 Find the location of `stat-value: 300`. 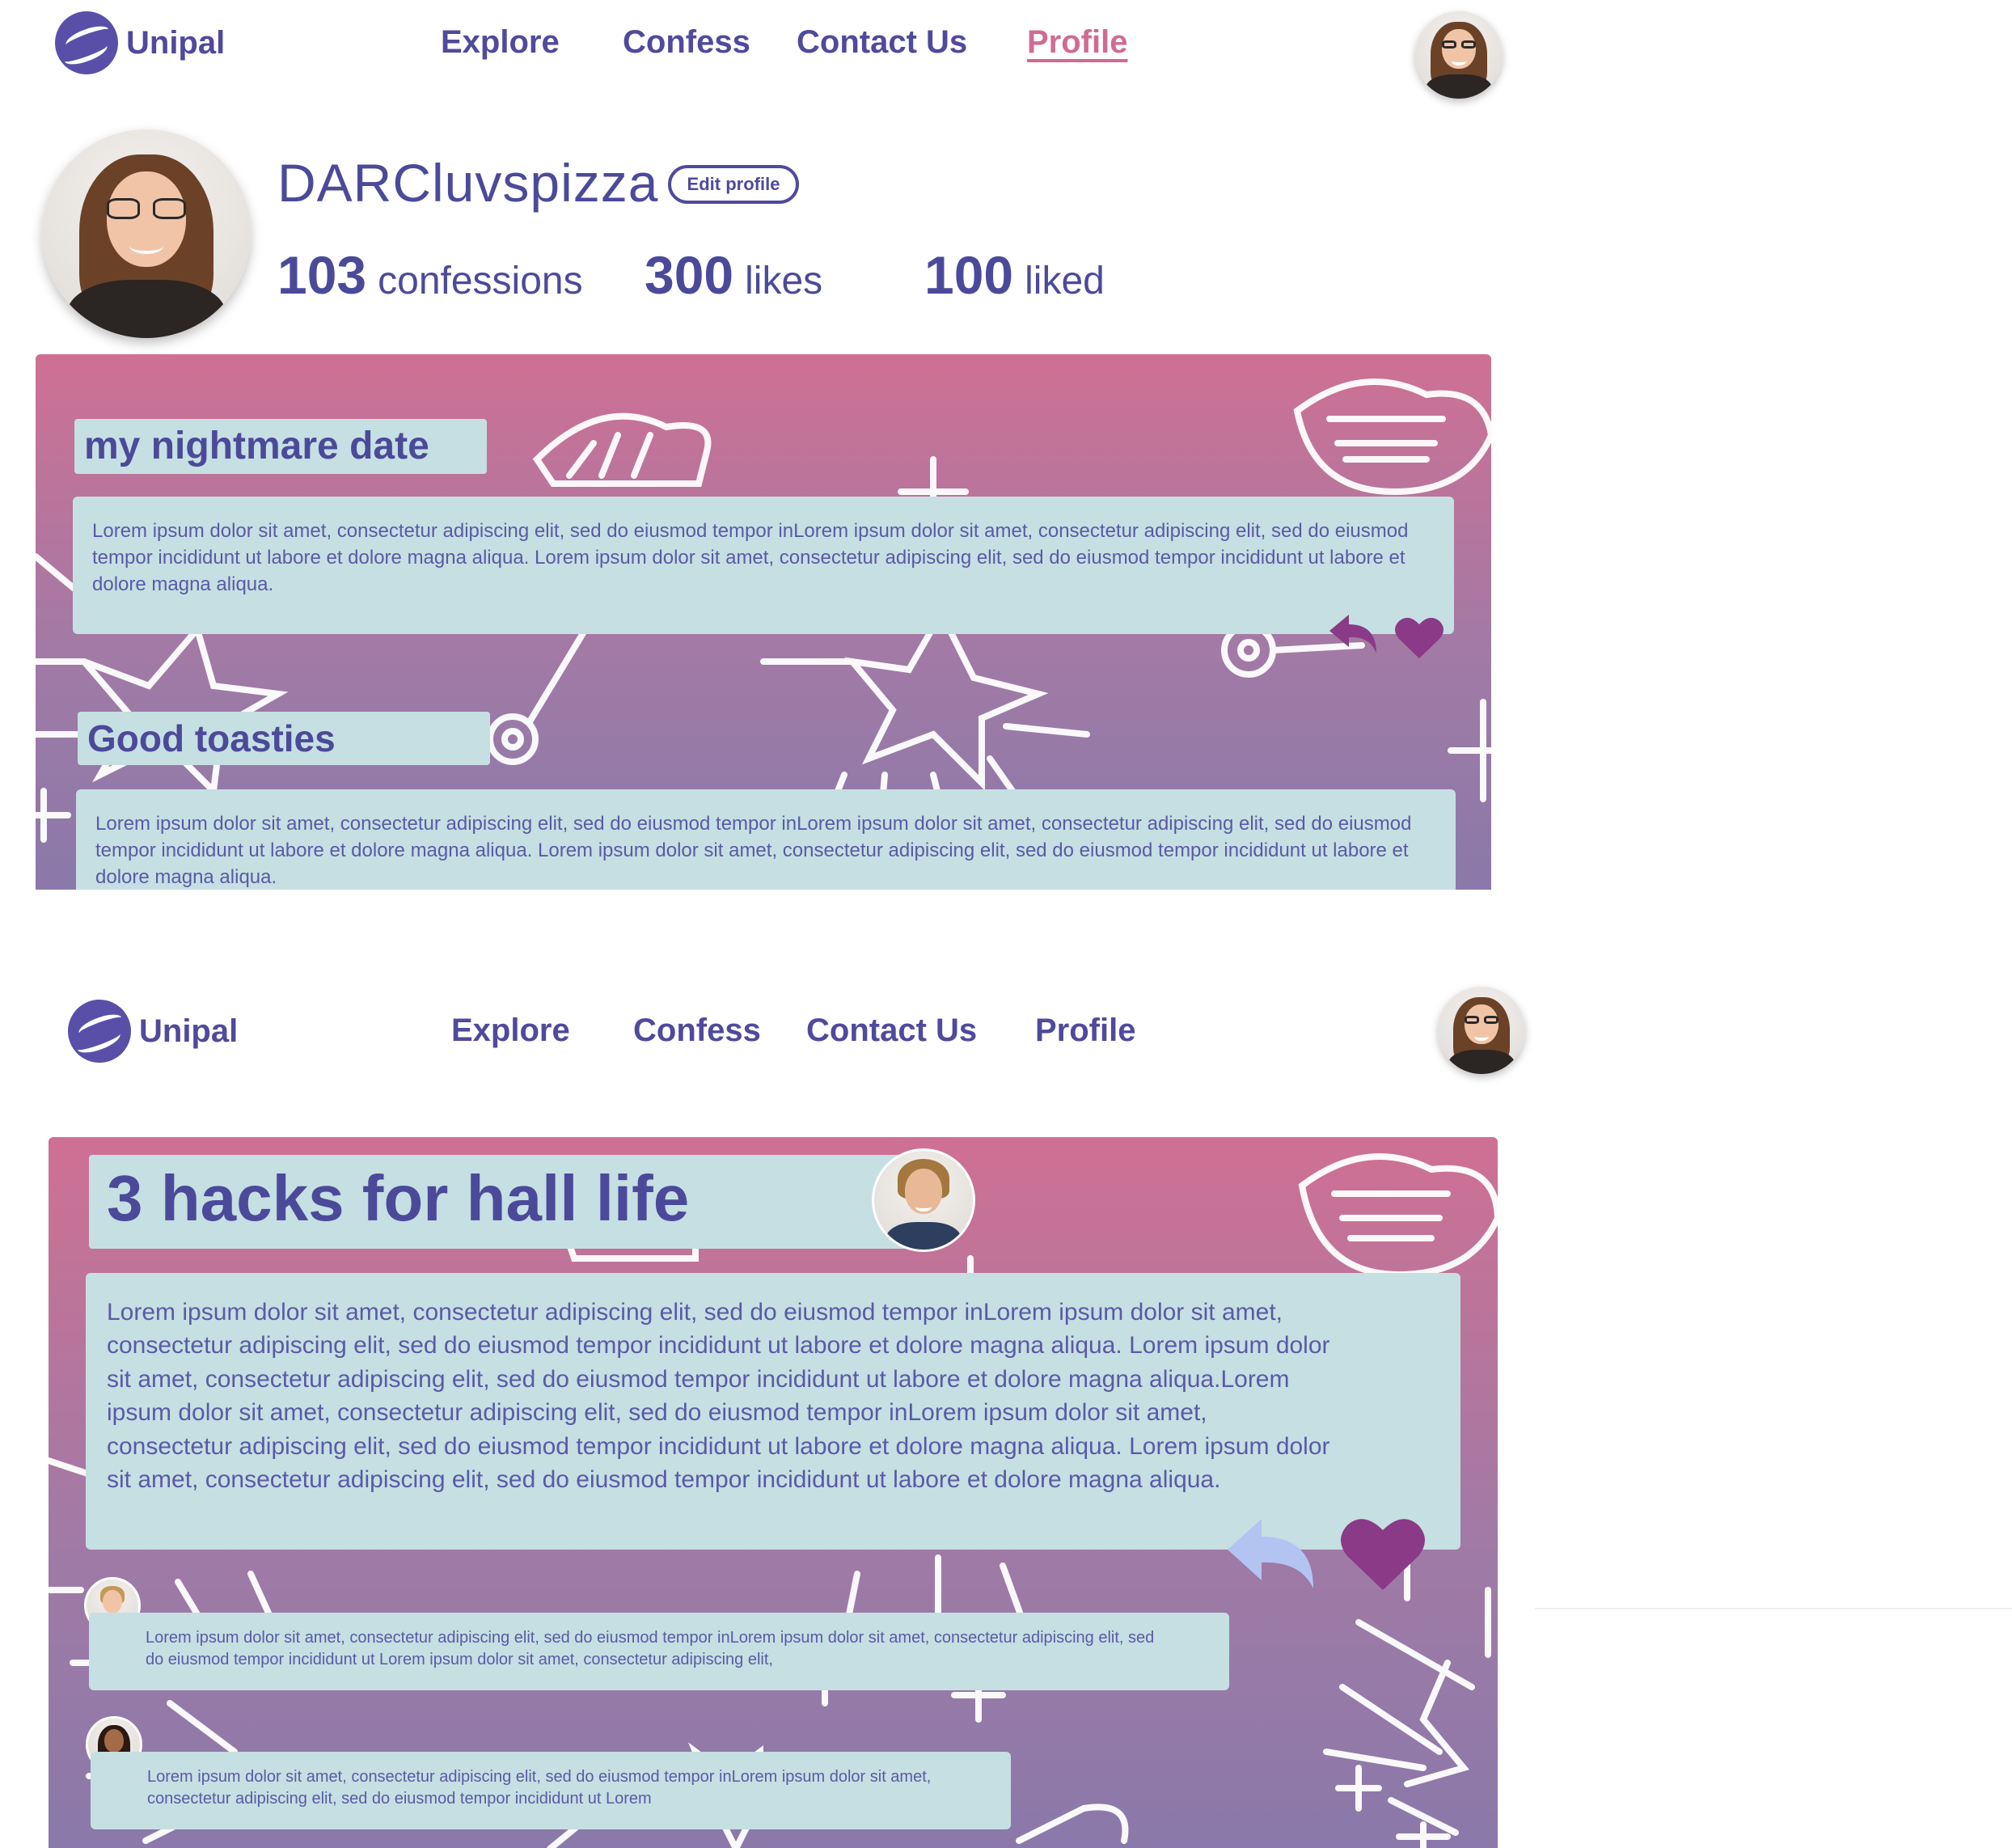

stat-value: 300 is located at coordinates (689, 275).